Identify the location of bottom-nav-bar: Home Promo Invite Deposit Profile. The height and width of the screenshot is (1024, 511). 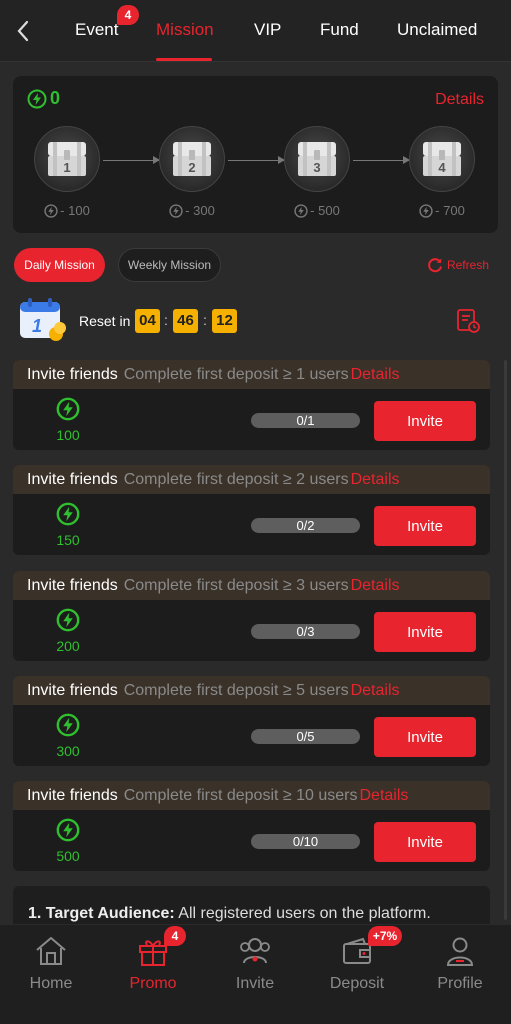
(255, 974).